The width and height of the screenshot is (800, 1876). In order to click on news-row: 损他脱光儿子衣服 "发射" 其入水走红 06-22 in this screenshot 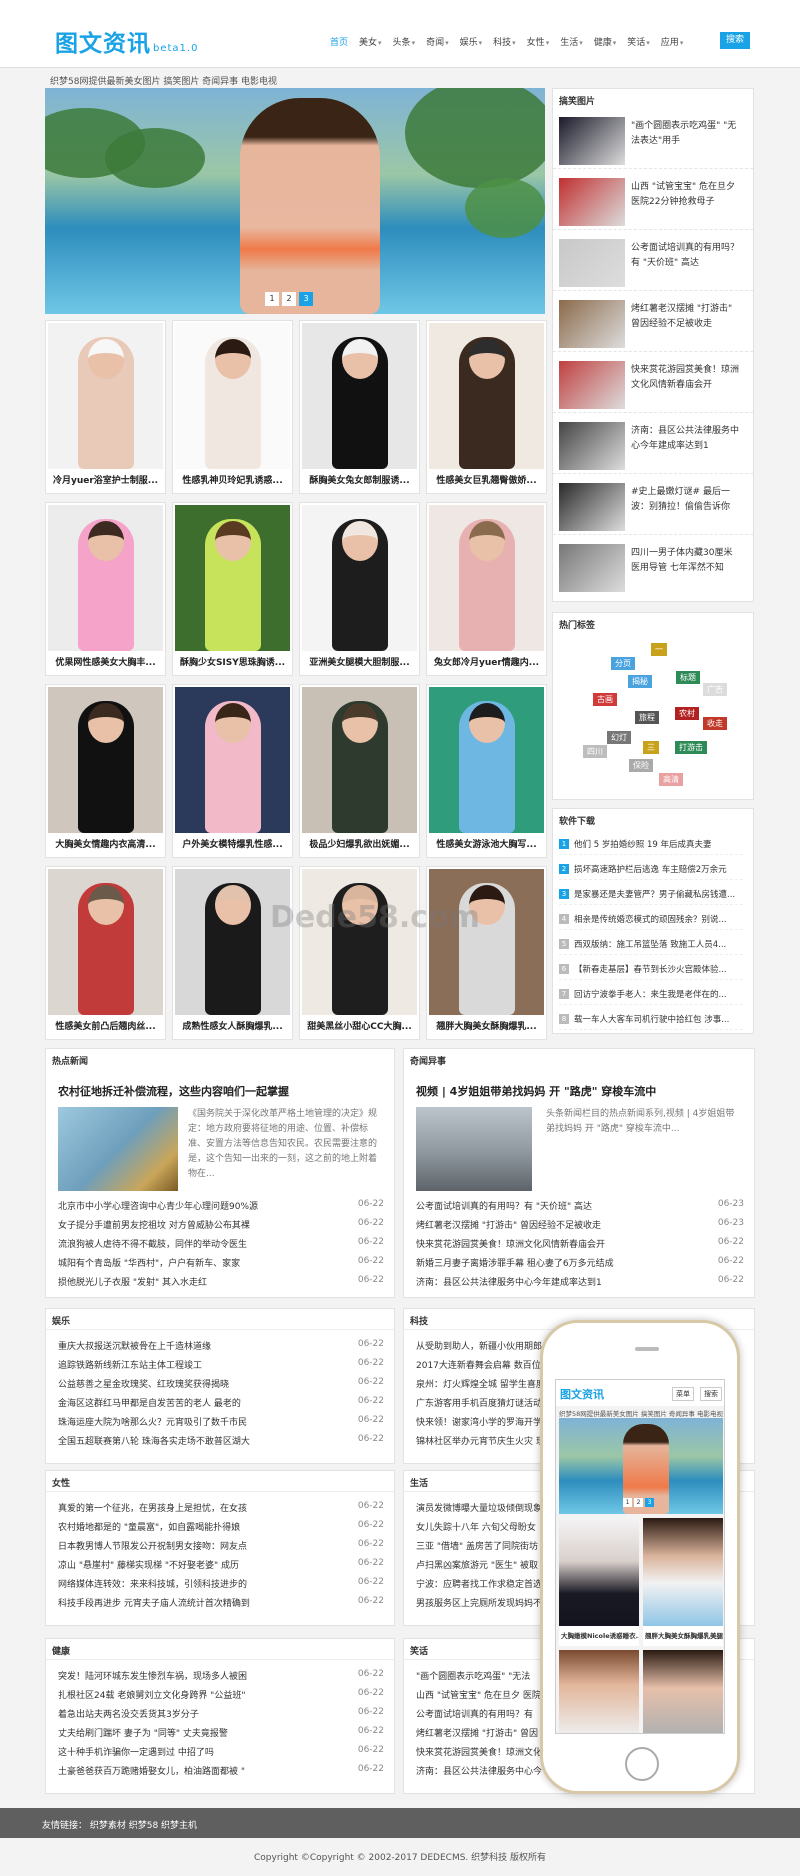, I will do `click(221, 1282)`.